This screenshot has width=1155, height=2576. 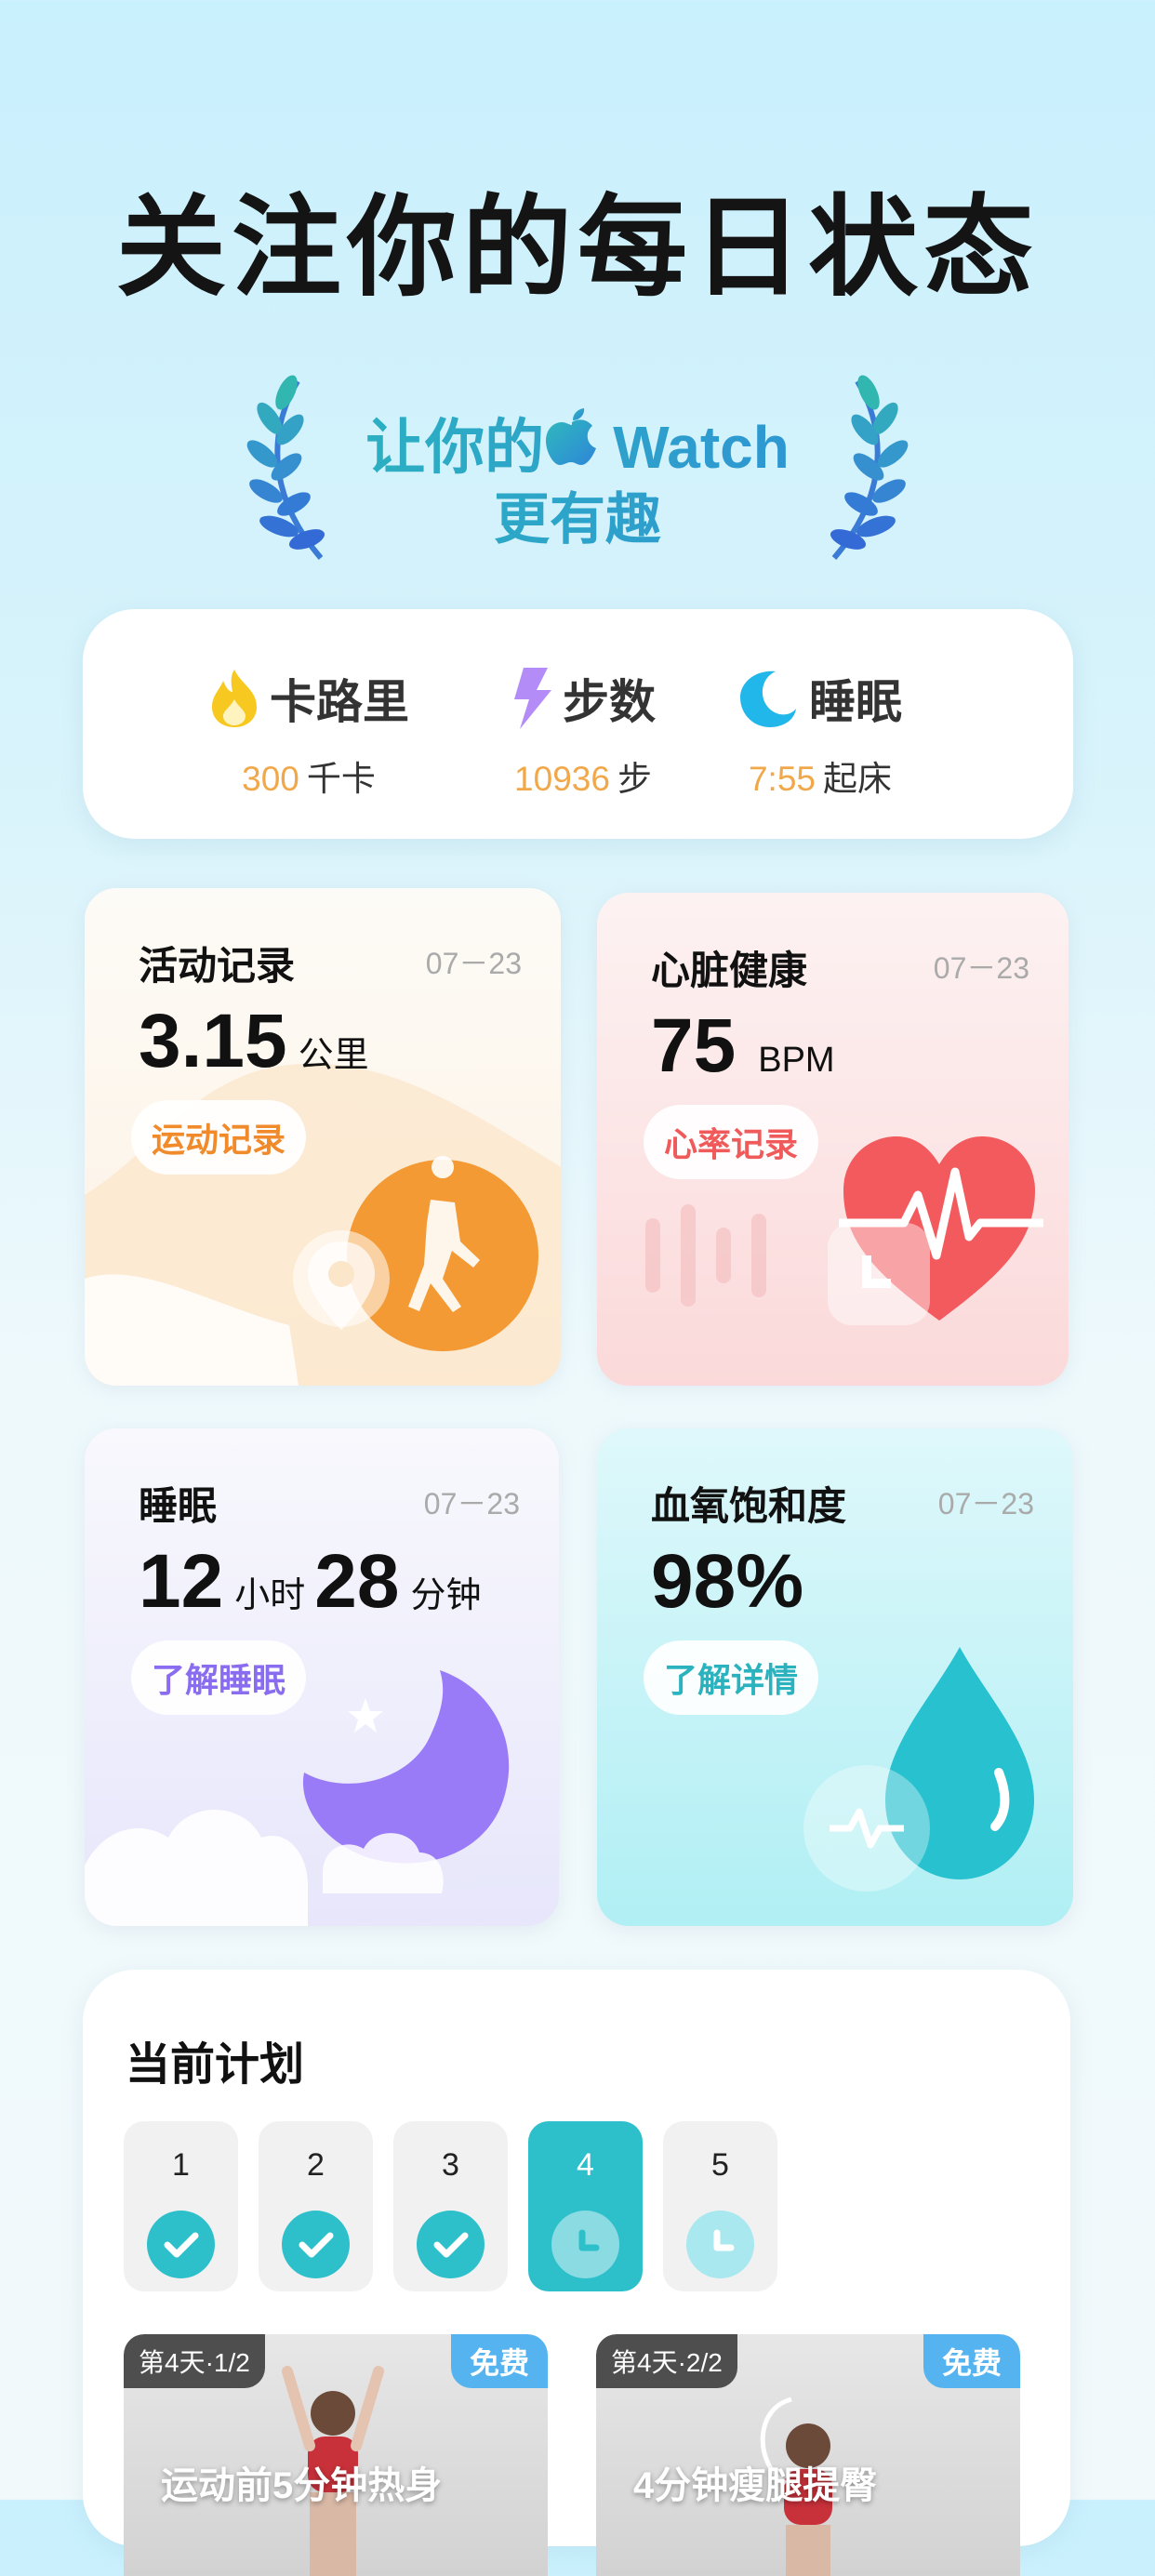 I want to click on stat-value: 7:55, so click(x=782, y=779).